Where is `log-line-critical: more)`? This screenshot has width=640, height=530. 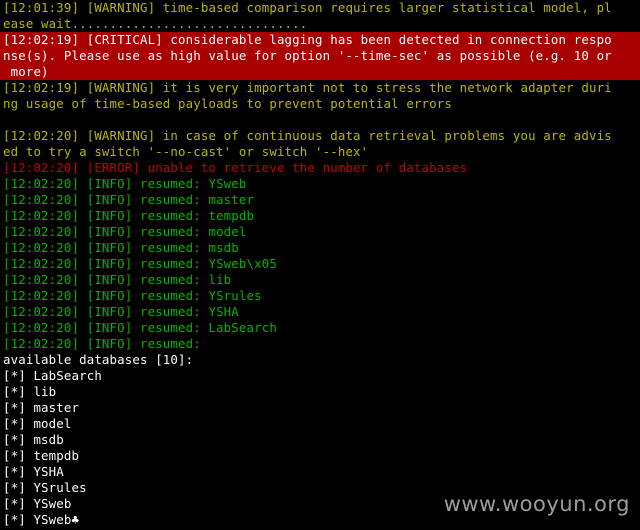
log-line-critical: more) is located at coordinates (26, 71).